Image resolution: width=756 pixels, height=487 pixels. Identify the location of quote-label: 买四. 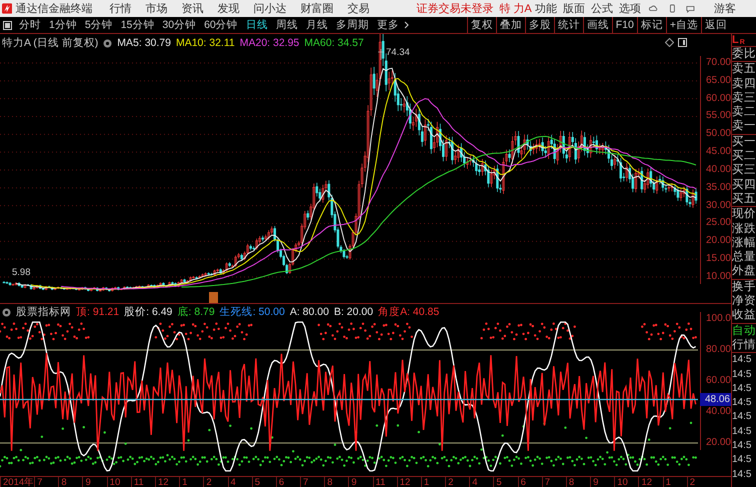
(744, 185).